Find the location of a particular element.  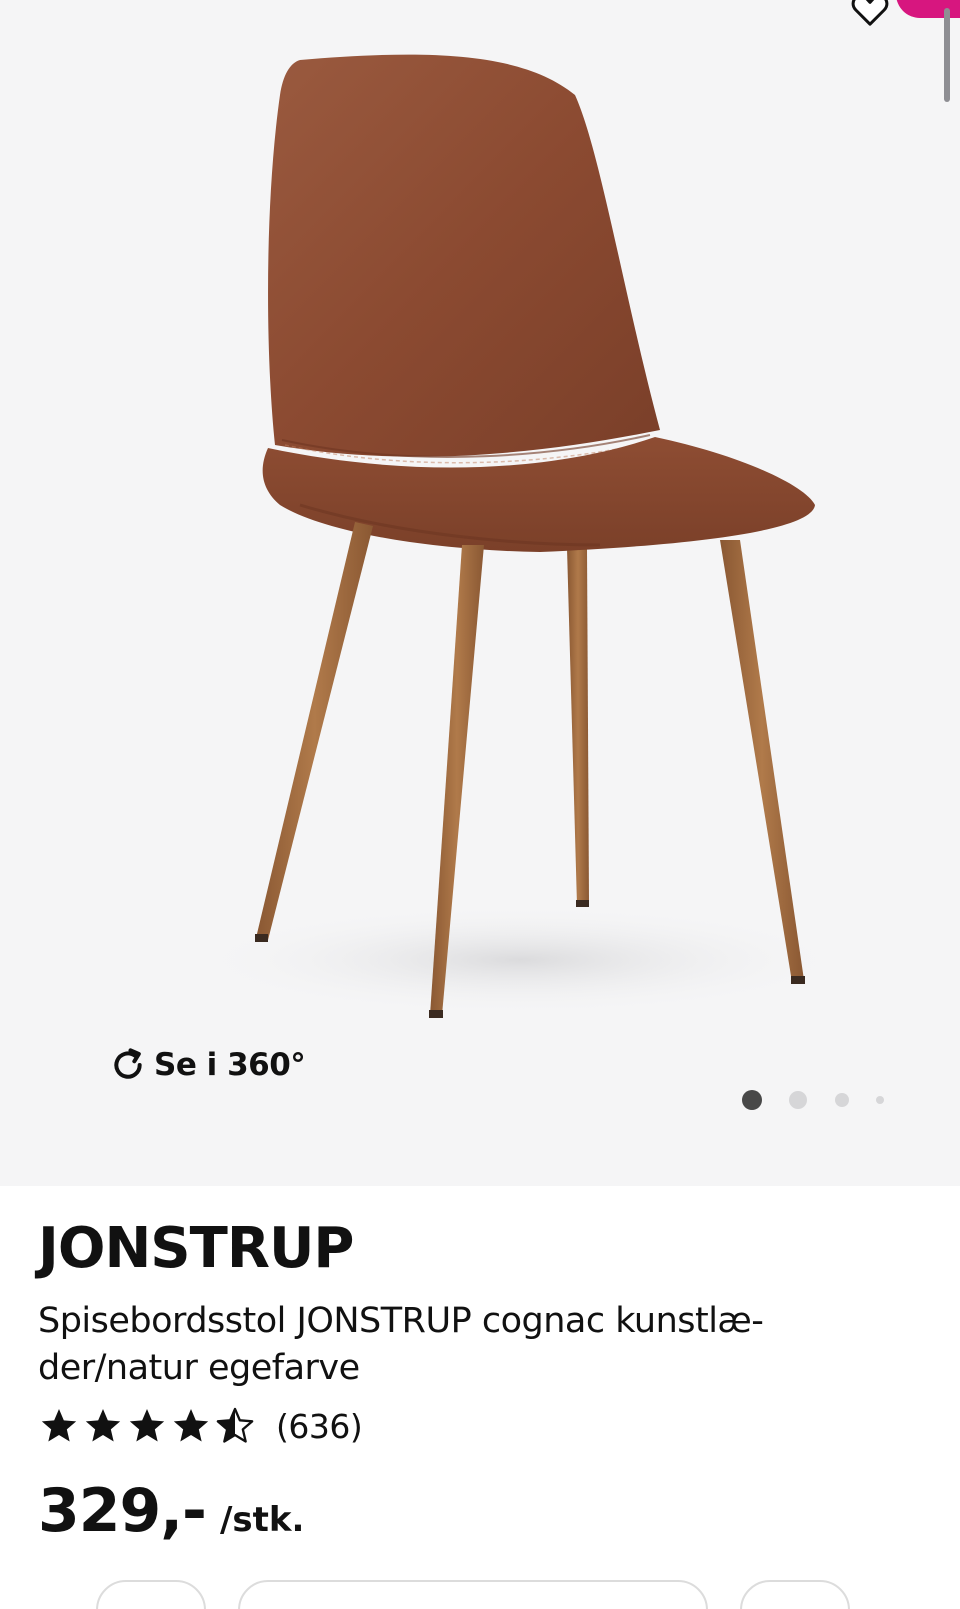

rating-count: (636) is located at coordinates (319, 1426).